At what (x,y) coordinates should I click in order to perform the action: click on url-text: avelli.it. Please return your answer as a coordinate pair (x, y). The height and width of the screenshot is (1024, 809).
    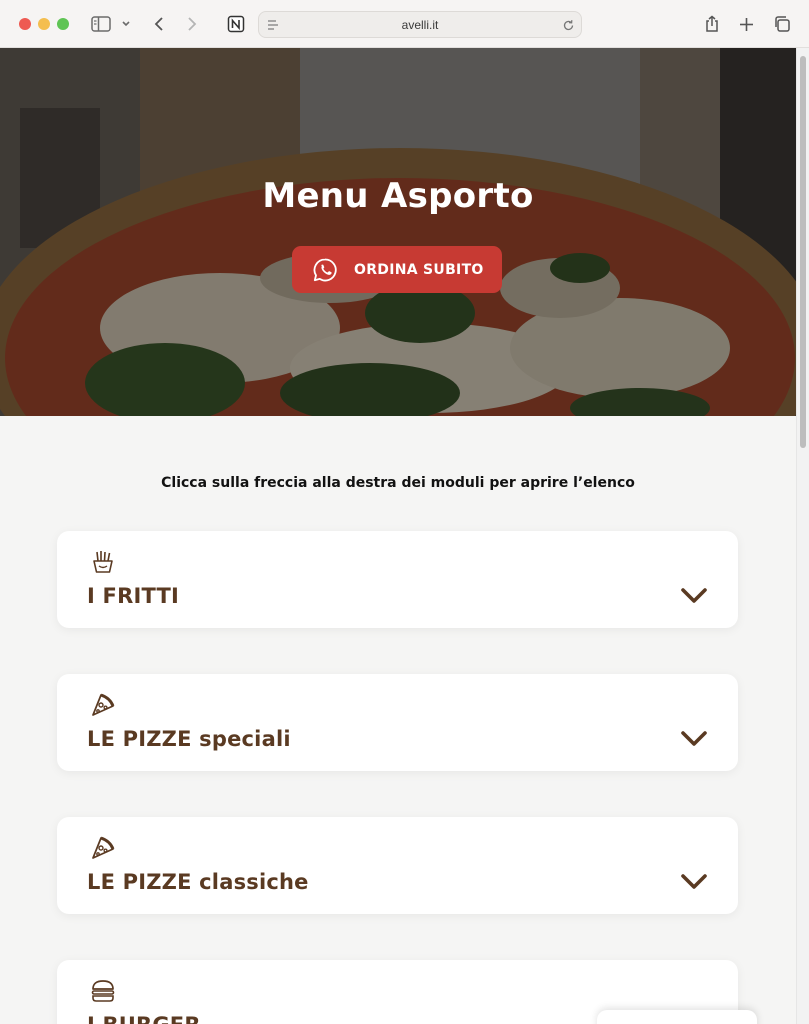
    Looking at the image, I should click on (420, 25).